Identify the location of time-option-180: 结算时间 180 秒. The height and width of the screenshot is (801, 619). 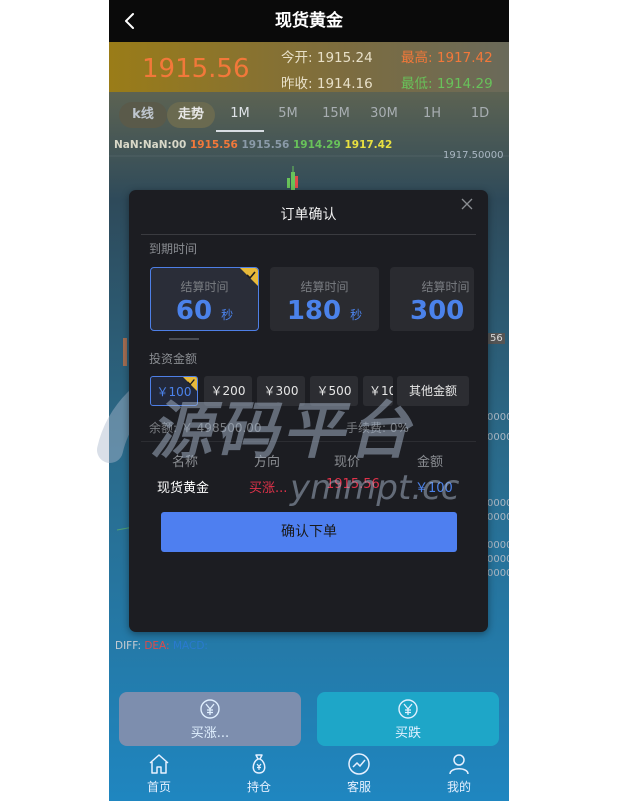
(324, 299).